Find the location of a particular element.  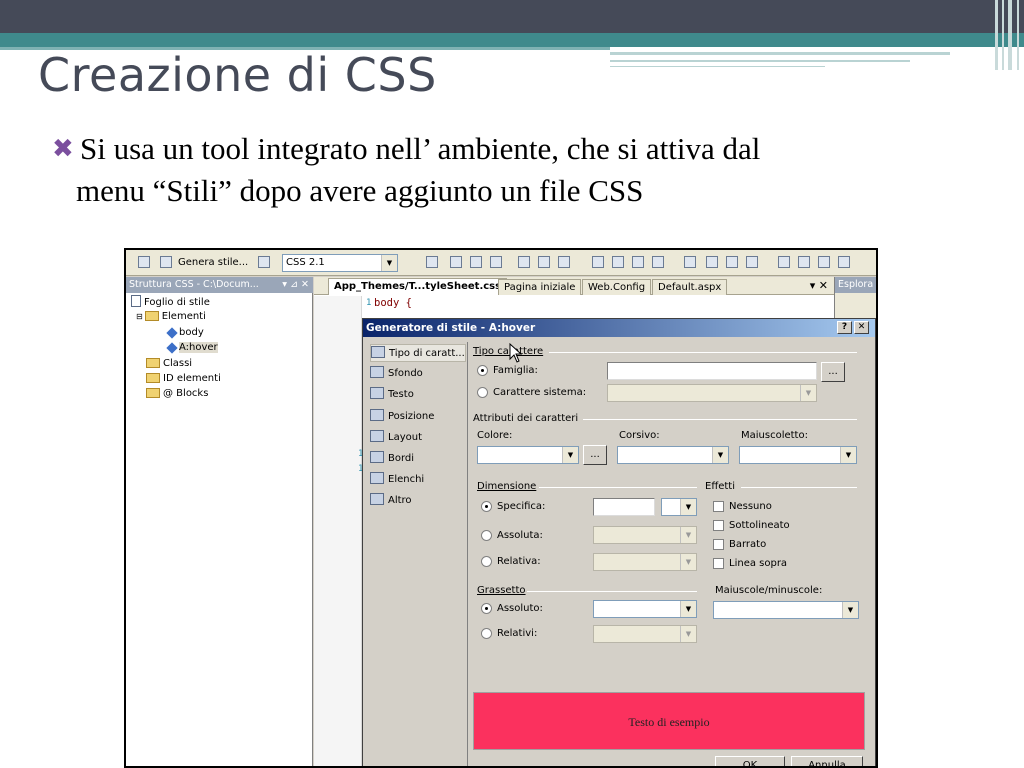

nessuno-label: Nessuno is located at coordinates (750, 506).